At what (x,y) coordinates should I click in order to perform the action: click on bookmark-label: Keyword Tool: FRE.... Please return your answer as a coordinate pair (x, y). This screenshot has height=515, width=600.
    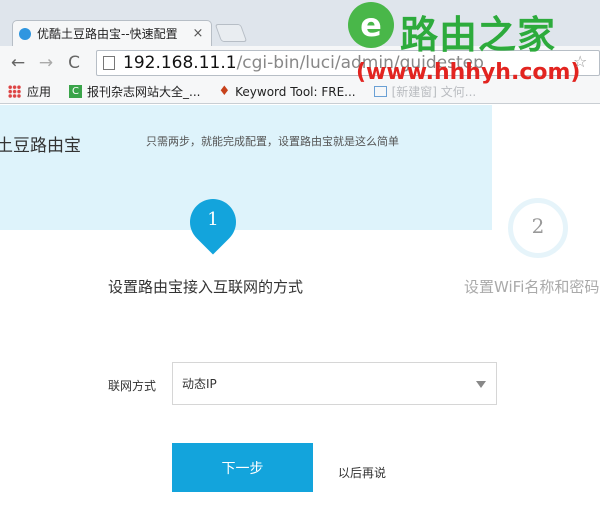
    Looking at the image, I should click on (295, 91).